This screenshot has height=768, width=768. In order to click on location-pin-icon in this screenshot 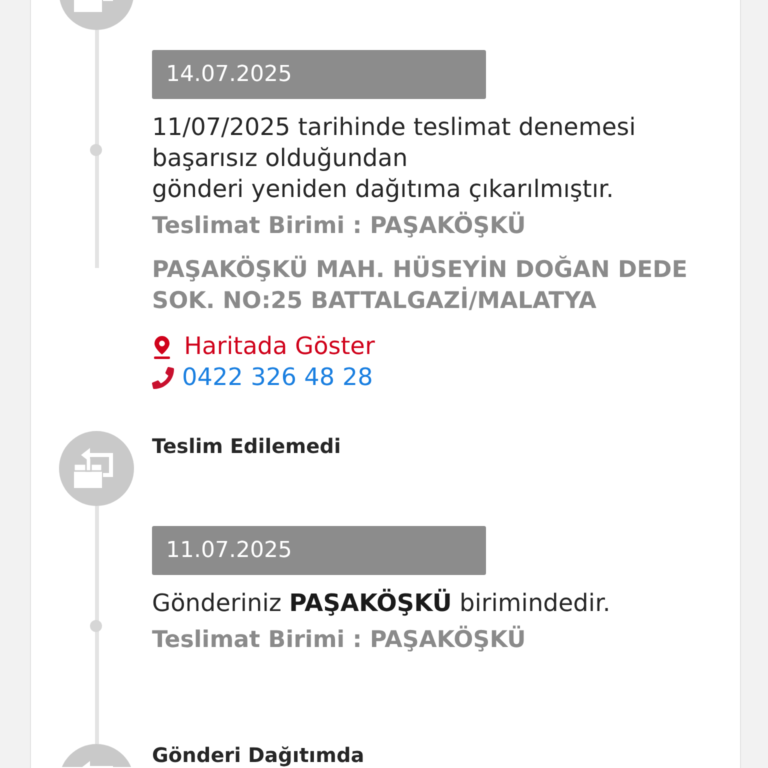, I will do `click(162, 346)`.